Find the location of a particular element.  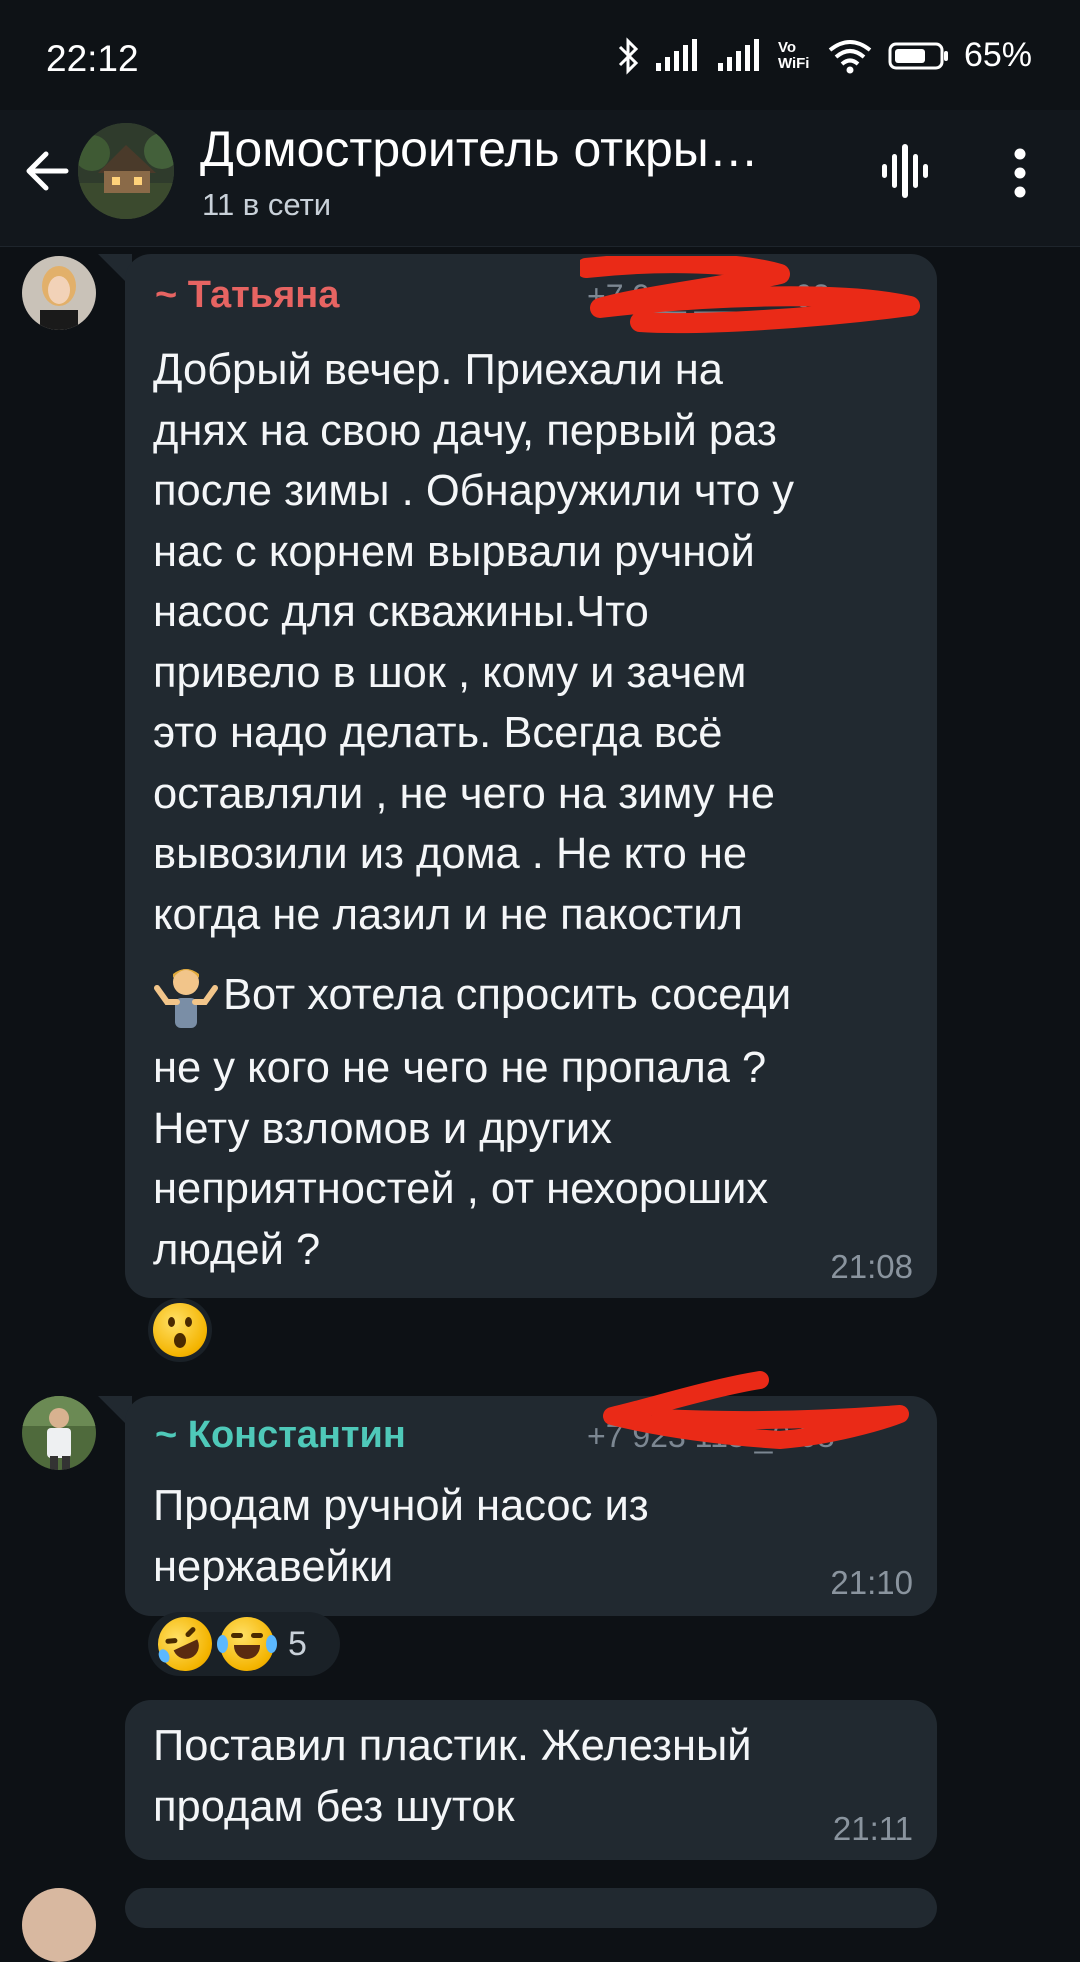

avatar-konstantin is located at coordinates (59, 1433).